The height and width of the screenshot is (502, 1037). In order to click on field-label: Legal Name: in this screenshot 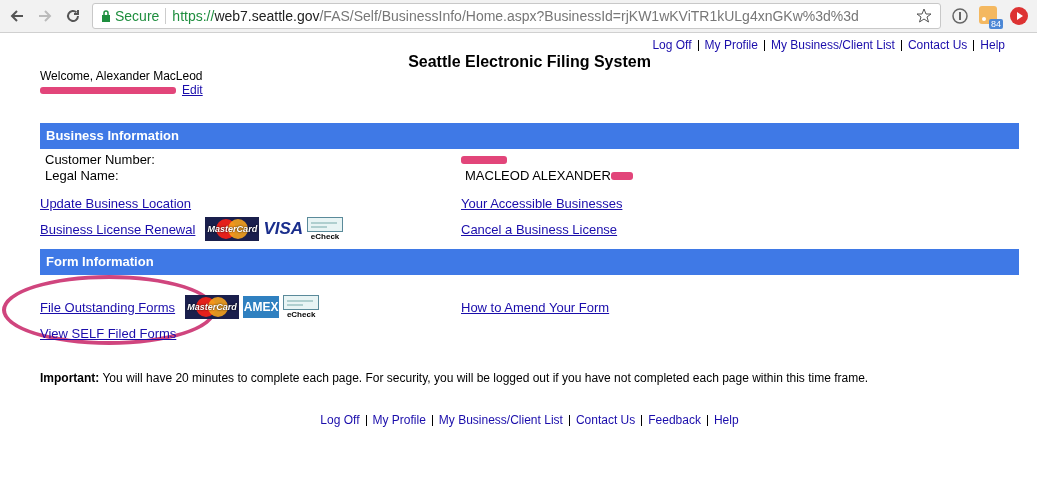, I will do `click(82, 175)`.